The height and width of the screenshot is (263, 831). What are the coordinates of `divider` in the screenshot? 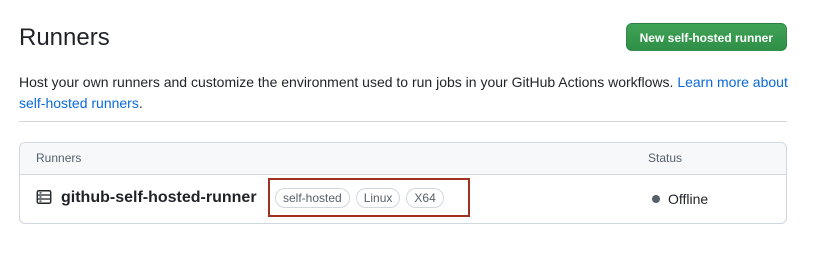 It's located at (403, 121).